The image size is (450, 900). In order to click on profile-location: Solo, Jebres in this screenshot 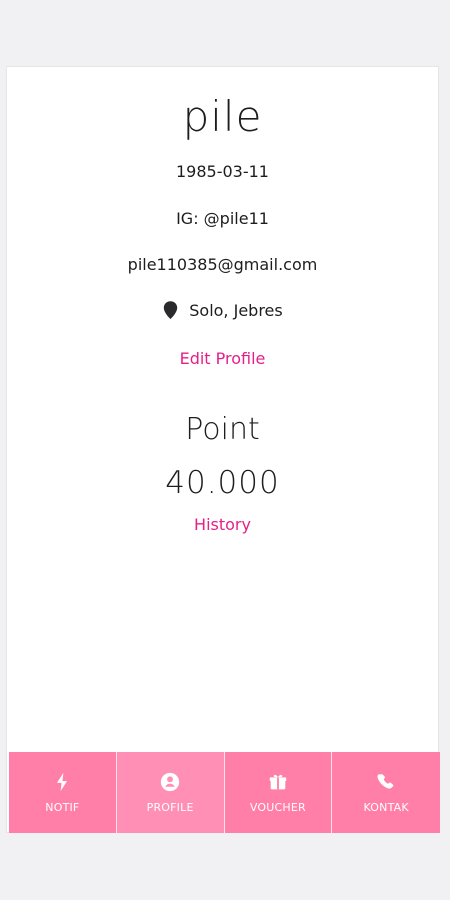, I will do `click(236, 310)`.